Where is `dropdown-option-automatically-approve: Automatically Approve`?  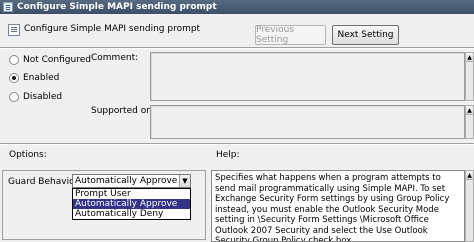
dropdown-option-automatically-approve: Automatically Approve is located at coordinates (131, 204).